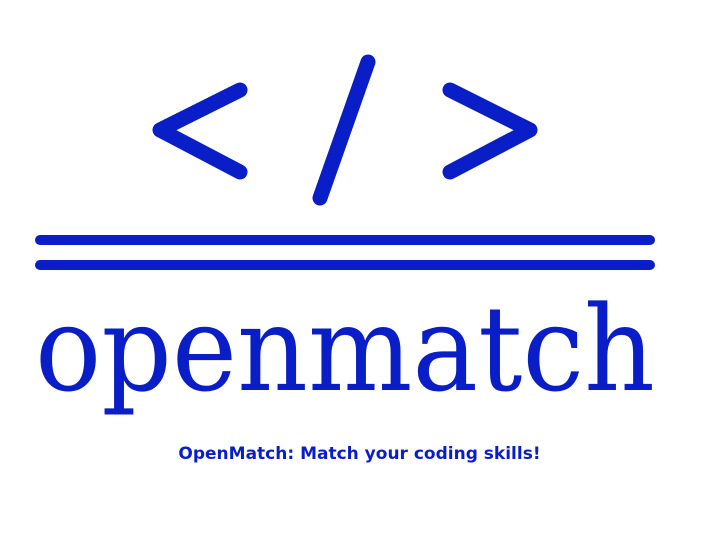 Image resolution: width=719 pixels, height=538 pixels. What do you see at coordinates (200, 131) in the screenshot?
I see `less-than-icon` at bounding box center [200, 131].